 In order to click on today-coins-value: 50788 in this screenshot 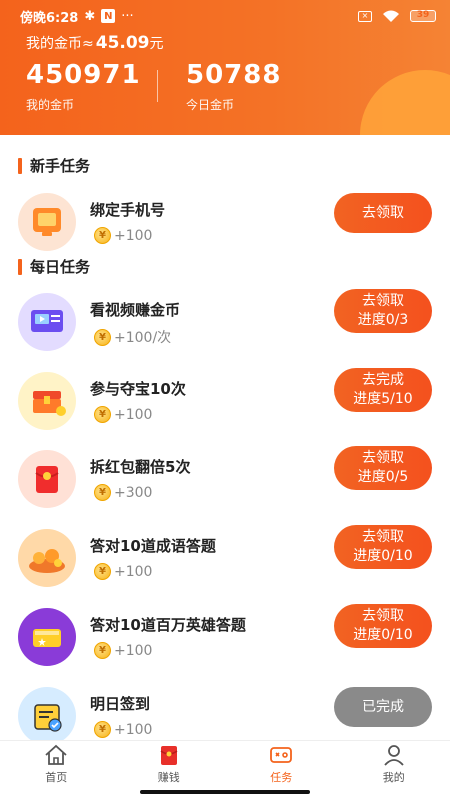, I will do `click(234, 75)`.